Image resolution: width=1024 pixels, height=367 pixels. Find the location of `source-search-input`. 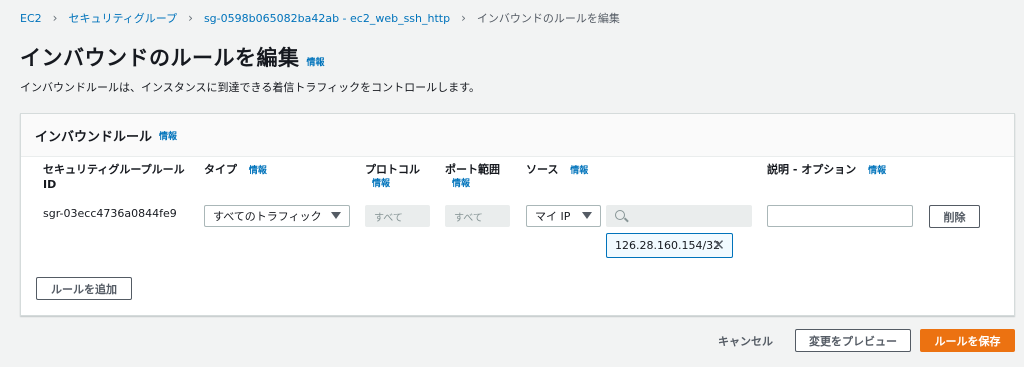

source-search-input is located at coordinates (679, 216).